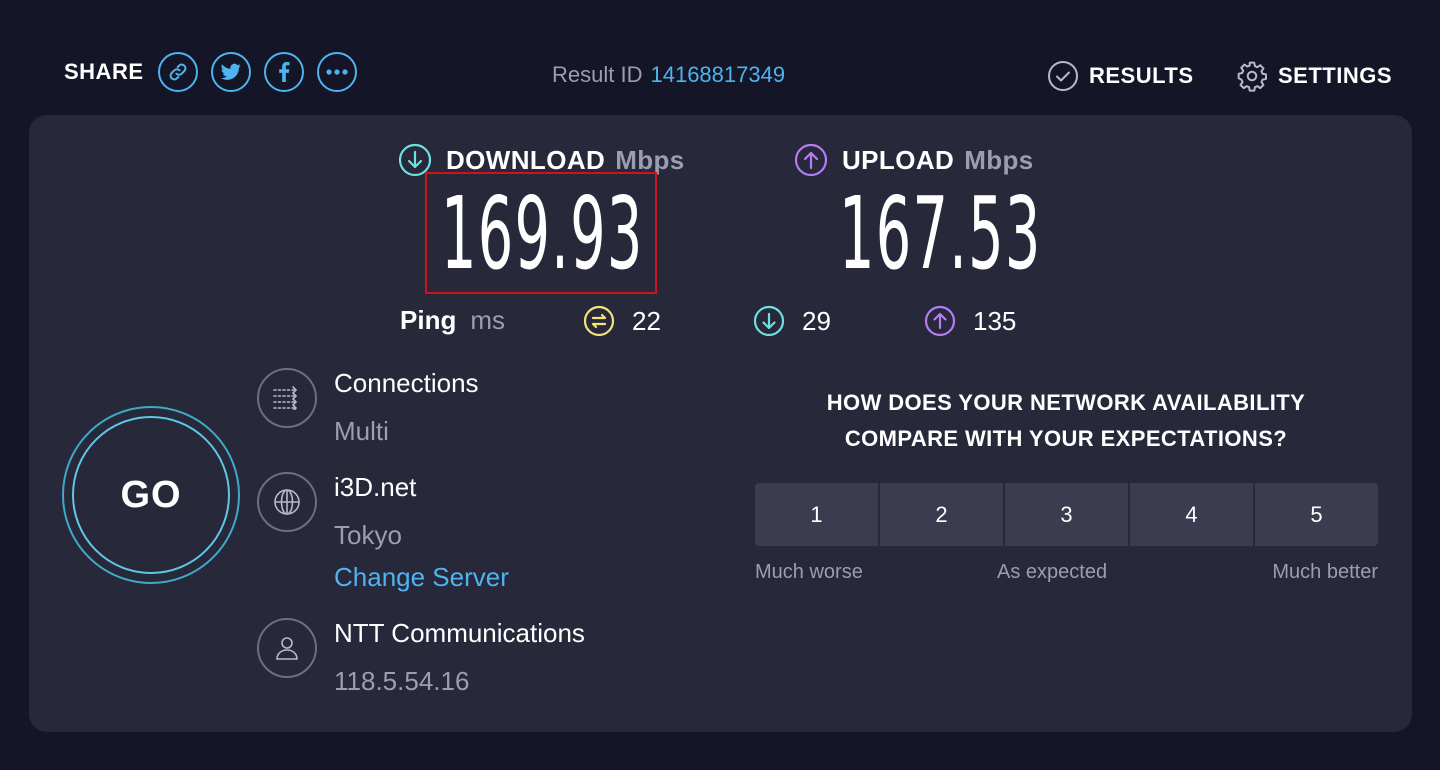 Image resolution: width=1440 pixels, height=770 pixels. Describe the element at coordinates (811, 160) in the screenshot. I see `upload-arrow-icon` at that location.